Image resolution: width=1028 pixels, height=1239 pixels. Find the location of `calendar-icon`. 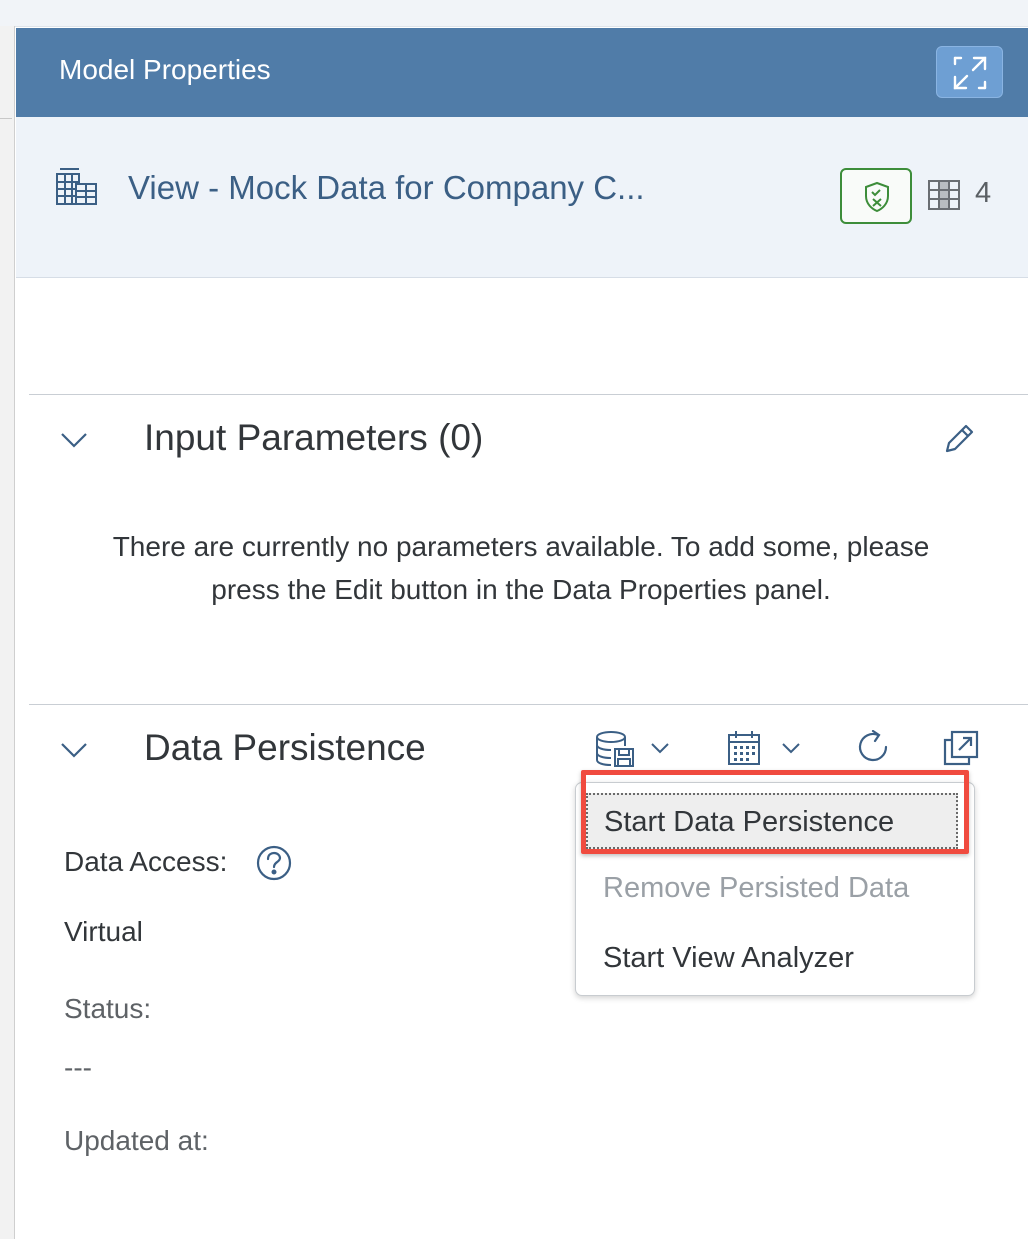

calendar-icon is located at coordinates (744, 748).